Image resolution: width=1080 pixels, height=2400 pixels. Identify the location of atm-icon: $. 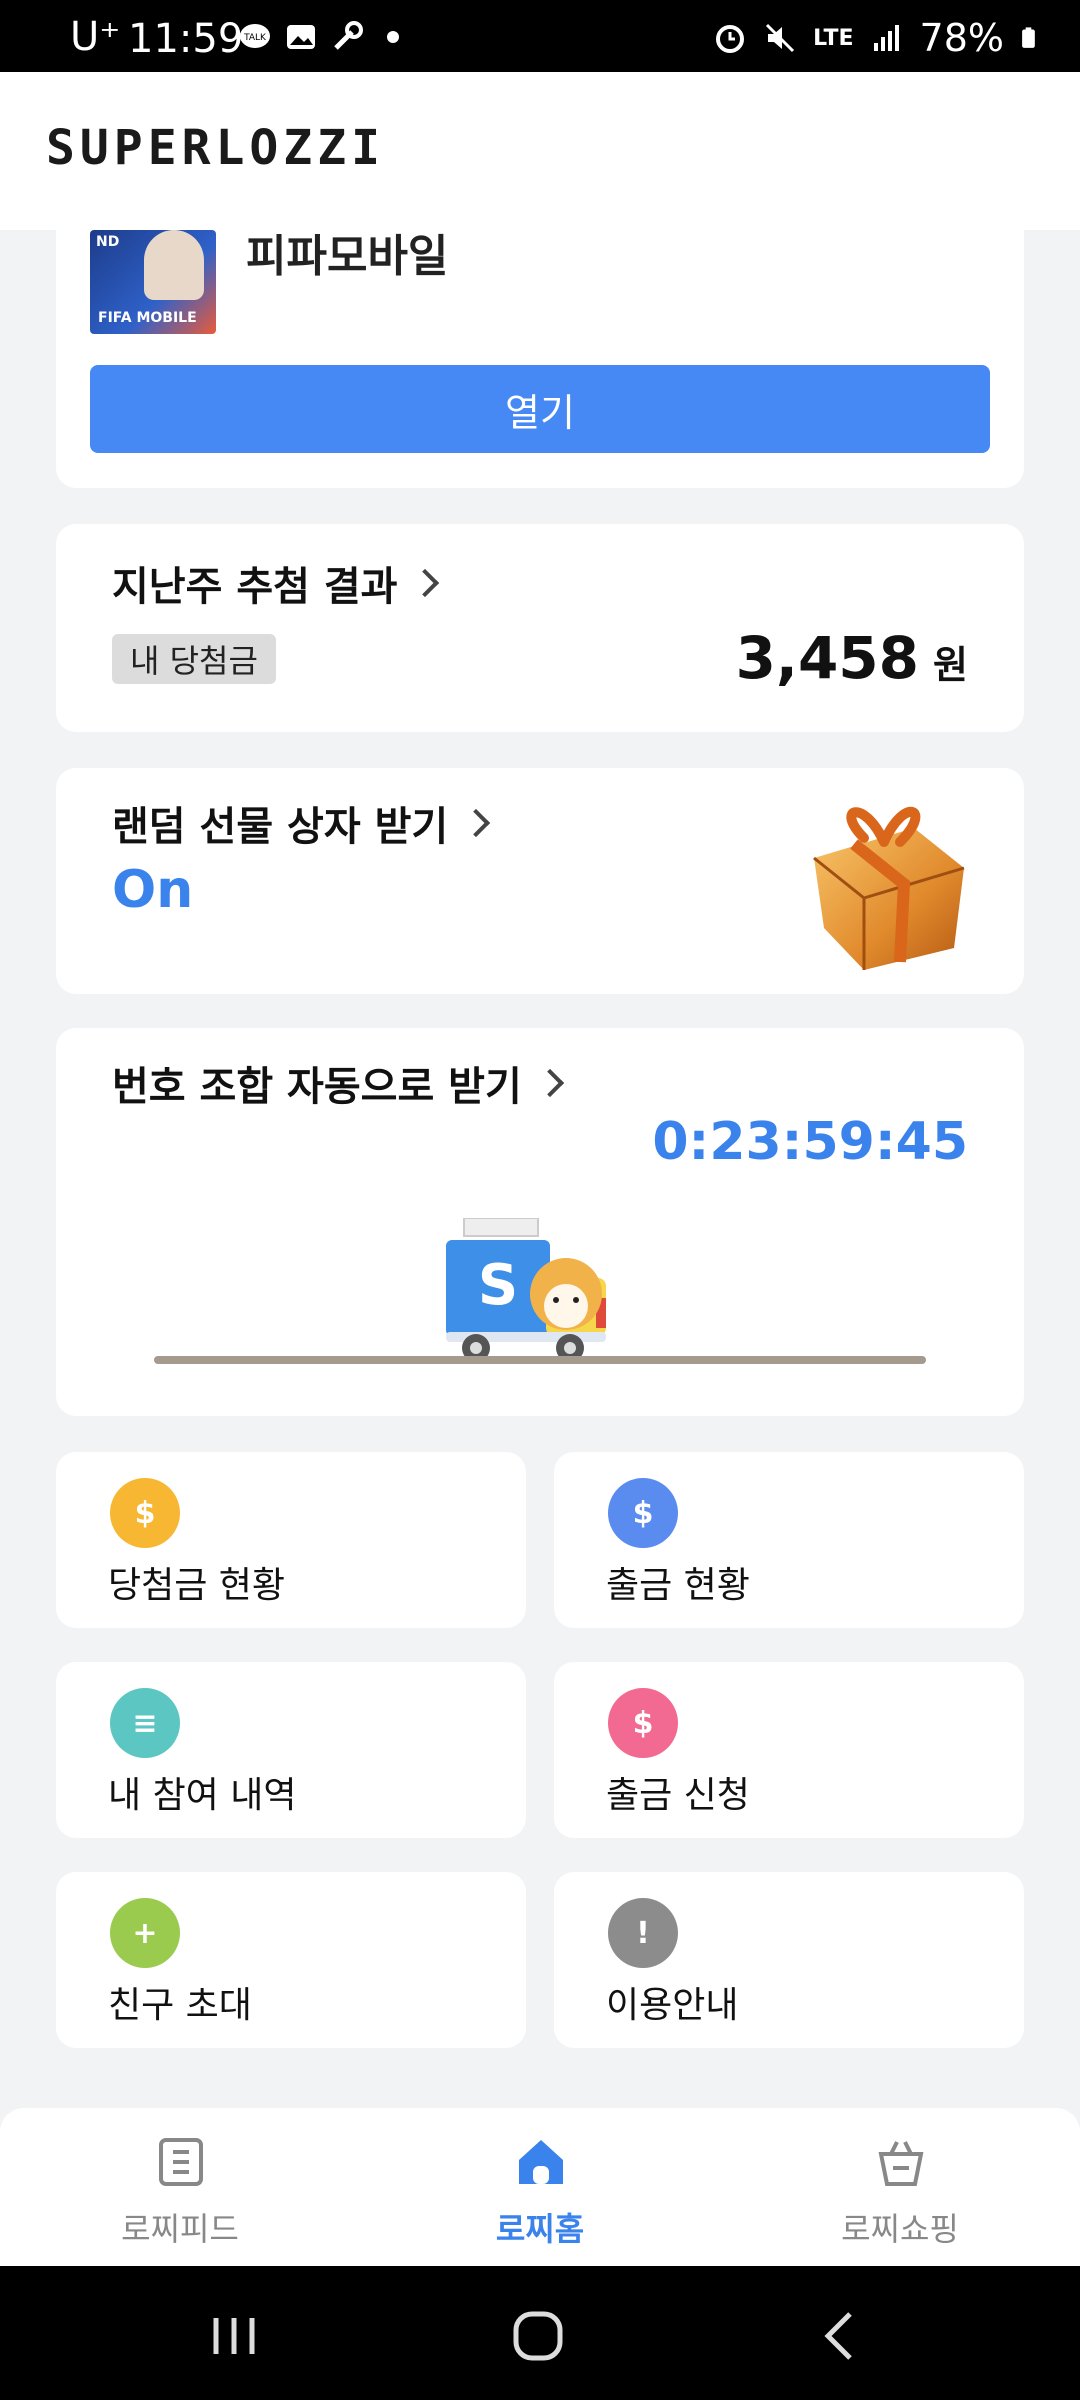
(643, 1513).